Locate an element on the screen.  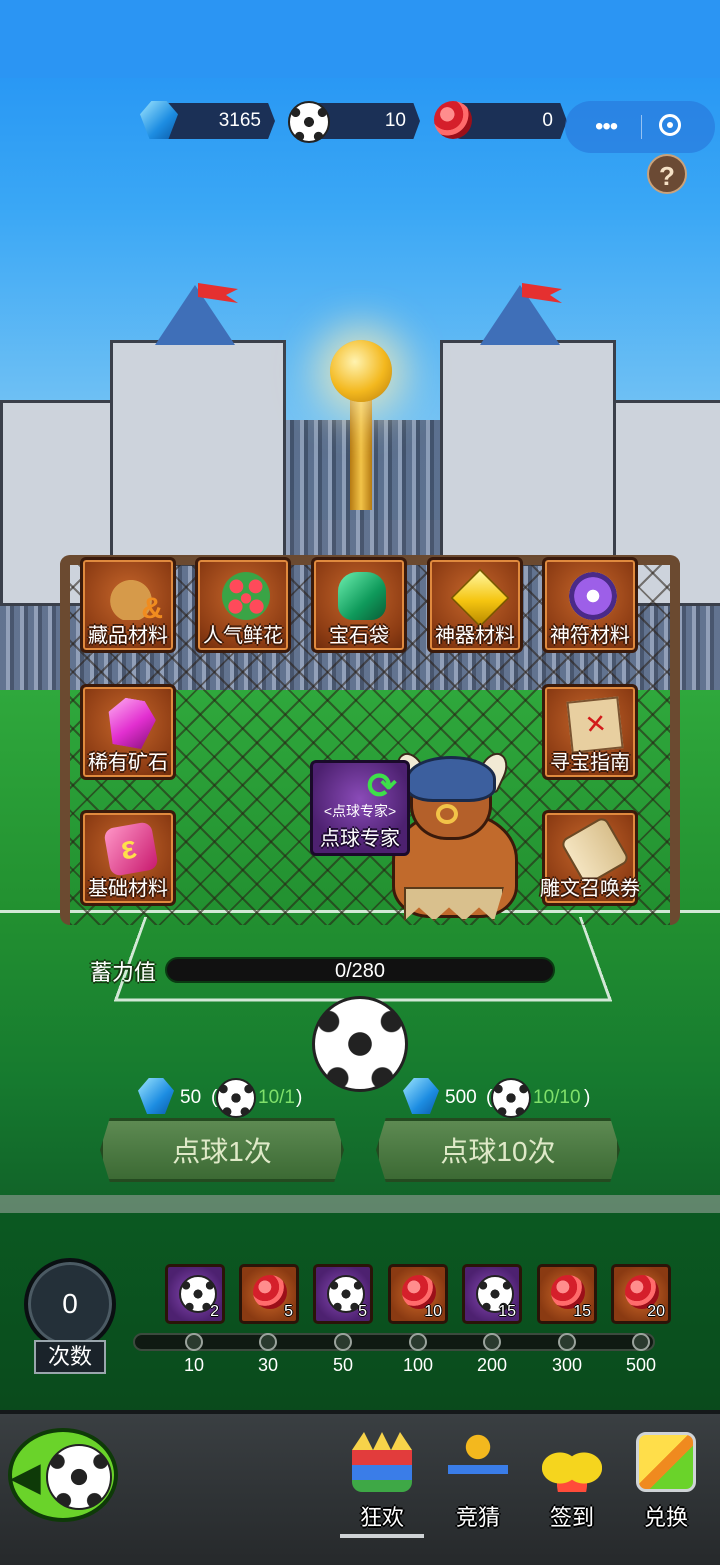
kick-10-gem-cost: 500 is located at coordinates (461, 1097).